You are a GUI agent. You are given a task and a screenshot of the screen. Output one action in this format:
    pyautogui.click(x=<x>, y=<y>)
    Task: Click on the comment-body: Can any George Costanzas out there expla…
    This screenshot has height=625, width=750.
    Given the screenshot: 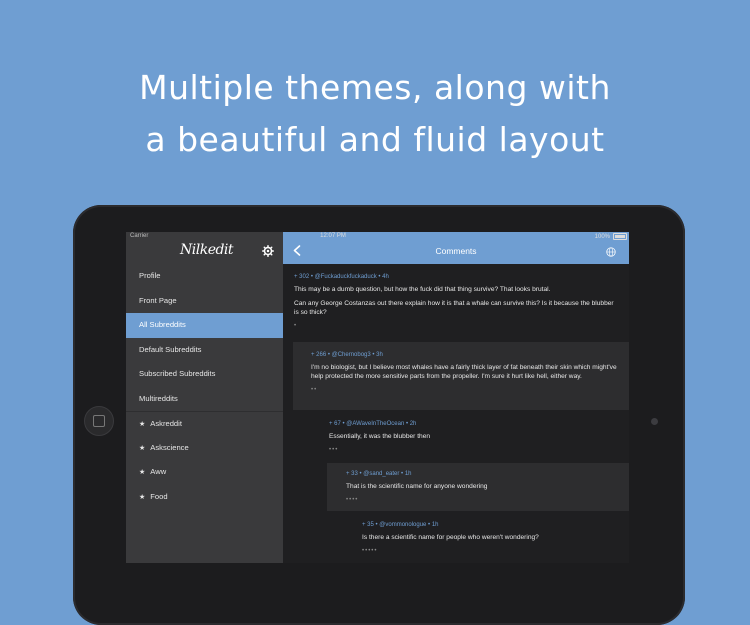 What is the action you would take?
    pyautogui.click(x=454, y=308)
    